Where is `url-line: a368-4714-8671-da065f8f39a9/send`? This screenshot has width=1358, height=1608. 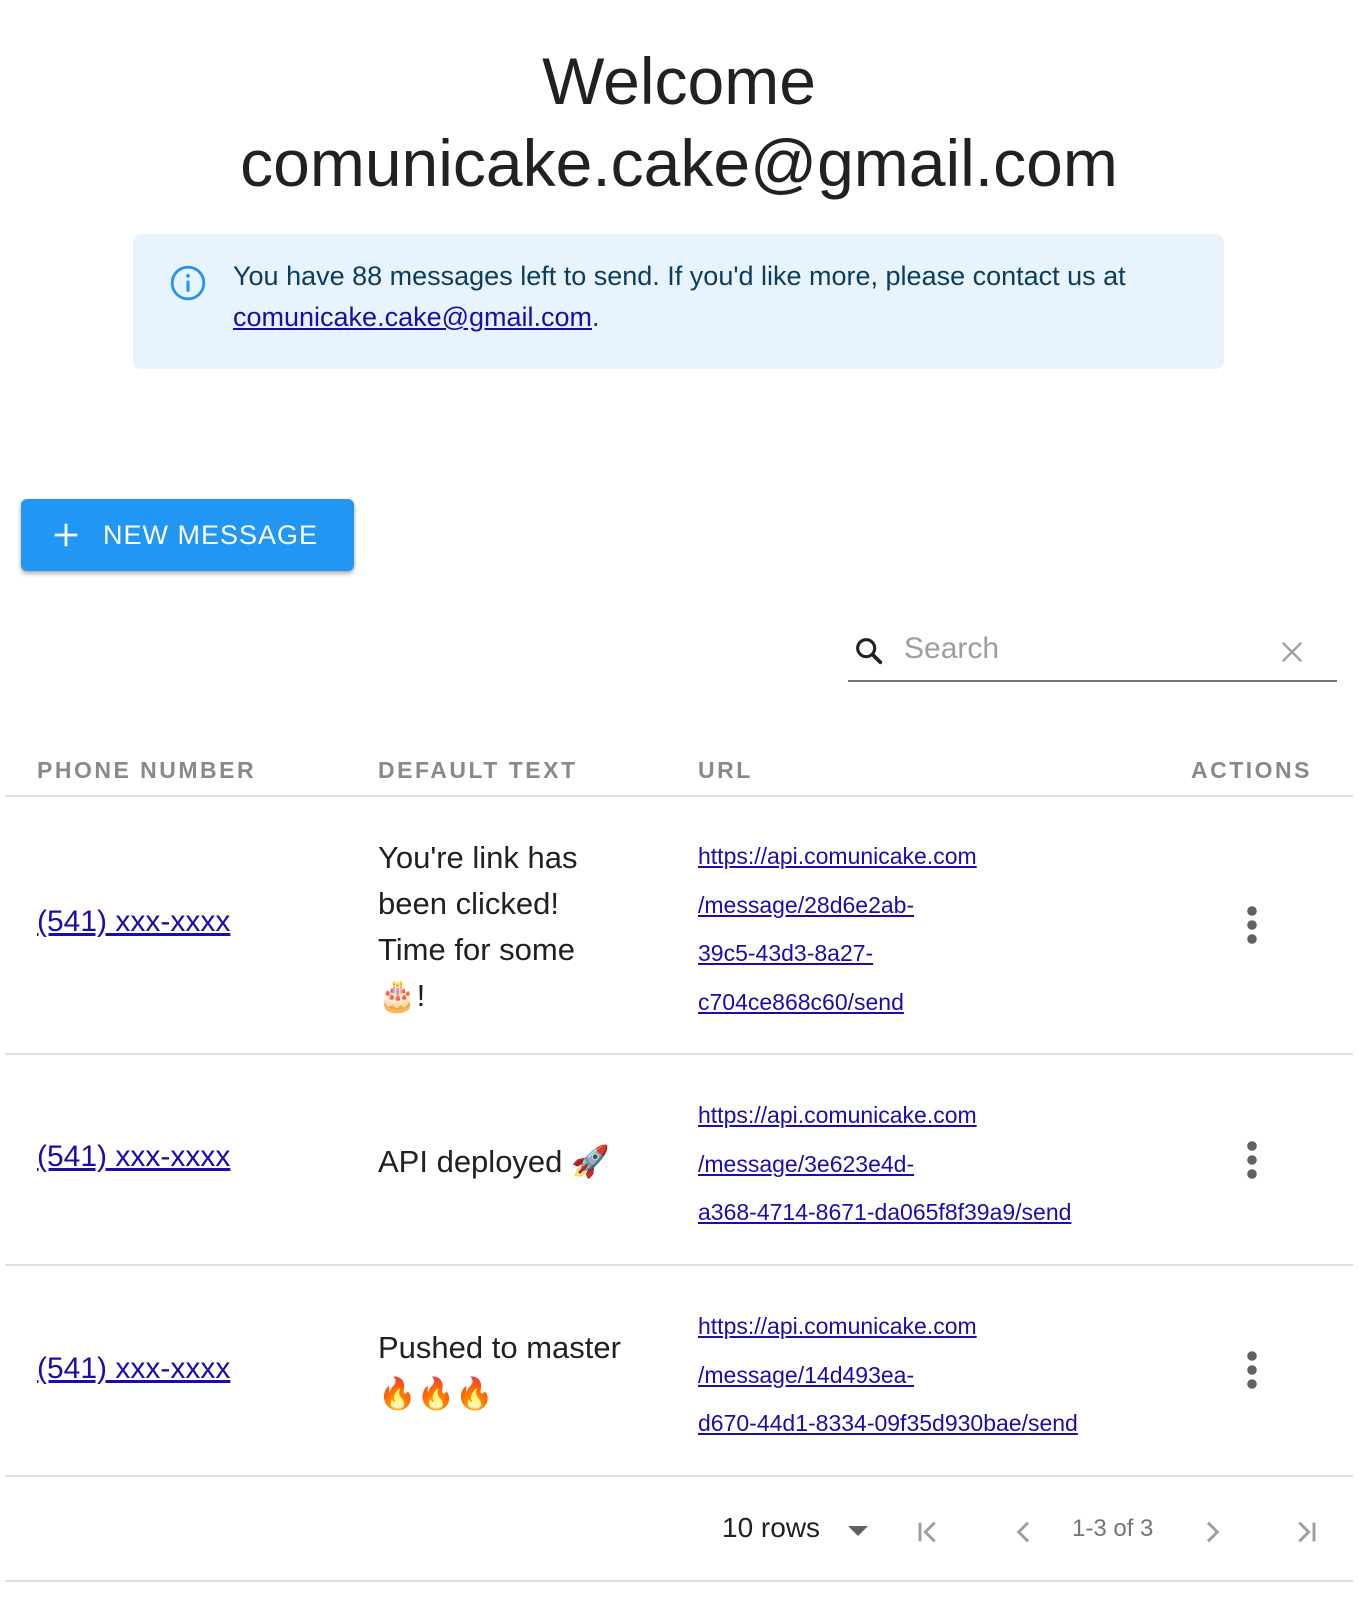
url-line: a368-4714-8671-da065f8f39a9/send is located at coordinates (885, 1212).